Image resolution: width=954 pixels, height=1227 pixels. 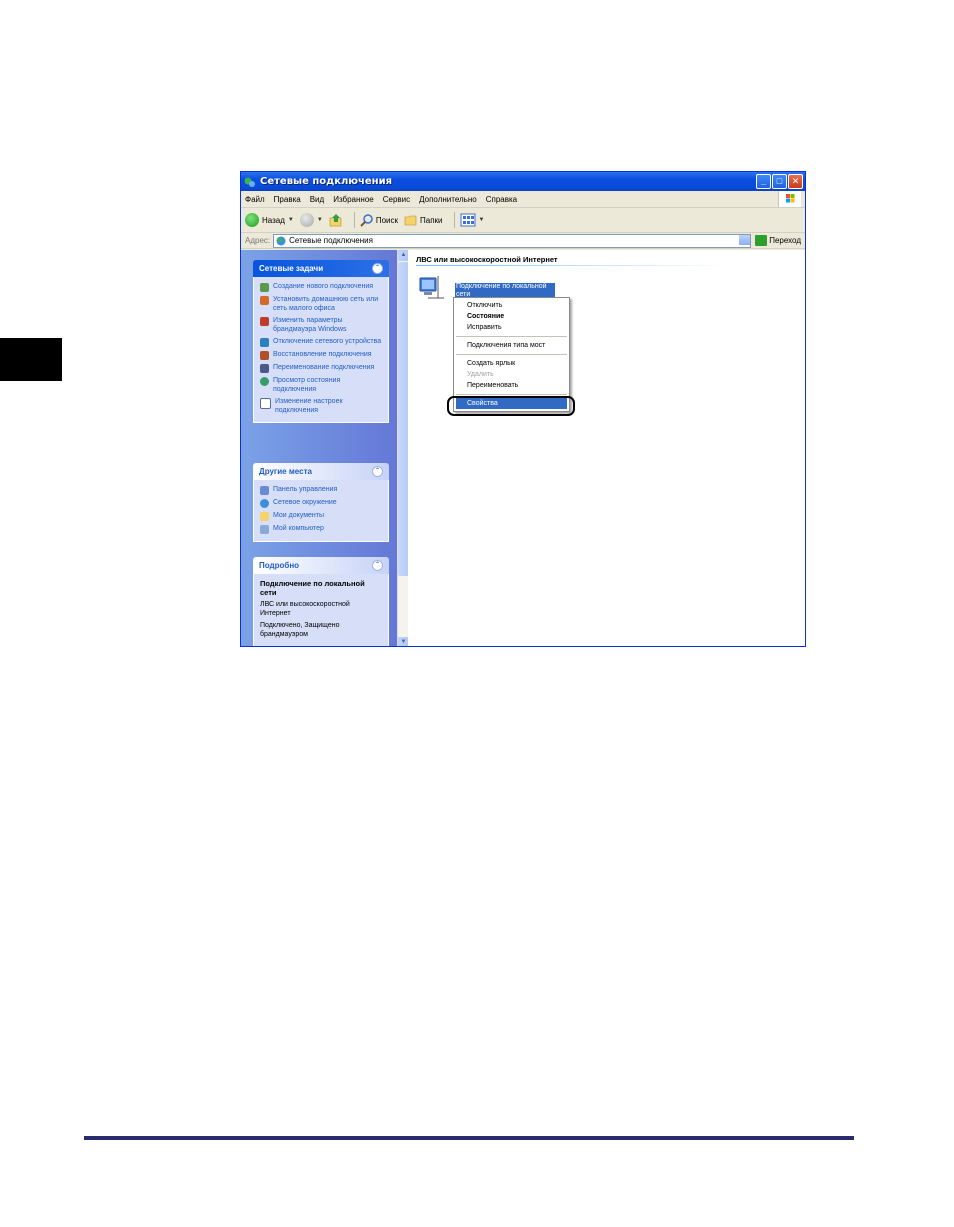 What do you see at coordinates (795, 181) in the screenshot?
I see `close-button: ✕` at bounding box center [795, 181].